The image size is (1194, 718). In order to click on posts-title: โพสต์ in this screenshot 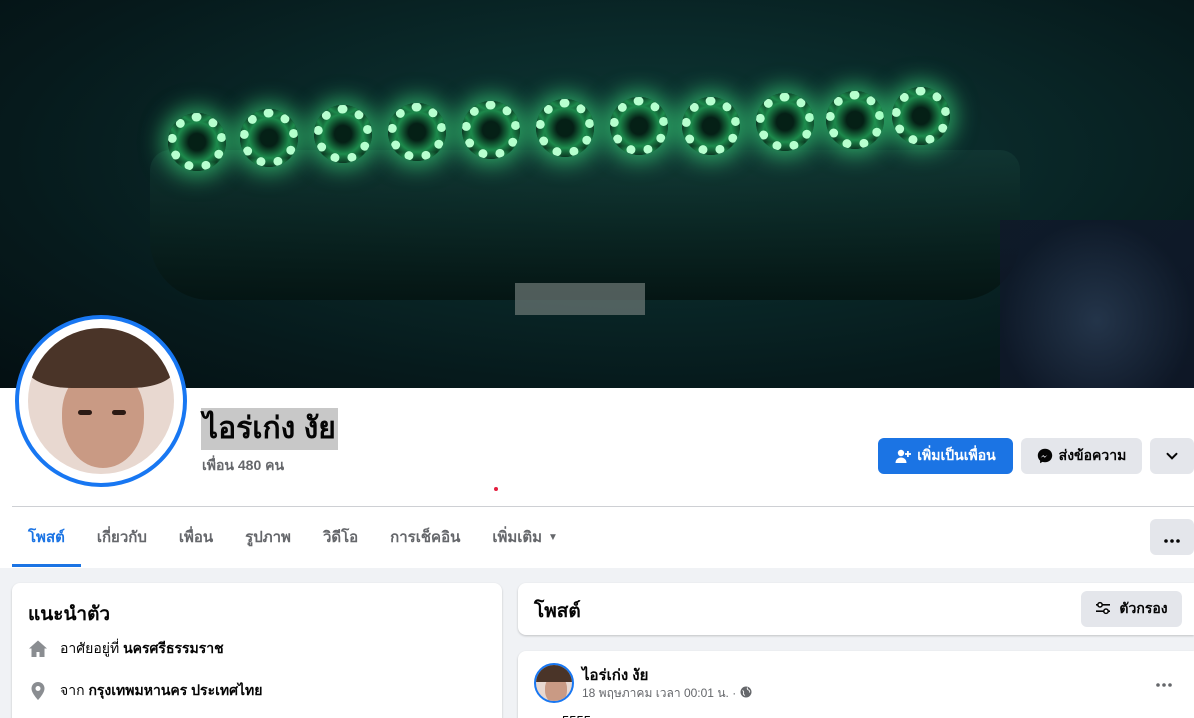, I will do `click(557, 611)`.